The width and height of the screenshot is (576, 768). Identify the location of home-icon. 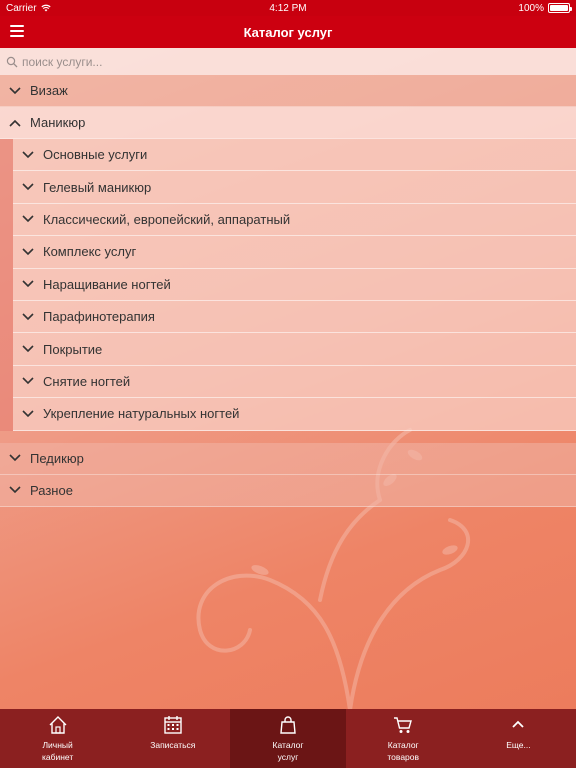
(58, 725).